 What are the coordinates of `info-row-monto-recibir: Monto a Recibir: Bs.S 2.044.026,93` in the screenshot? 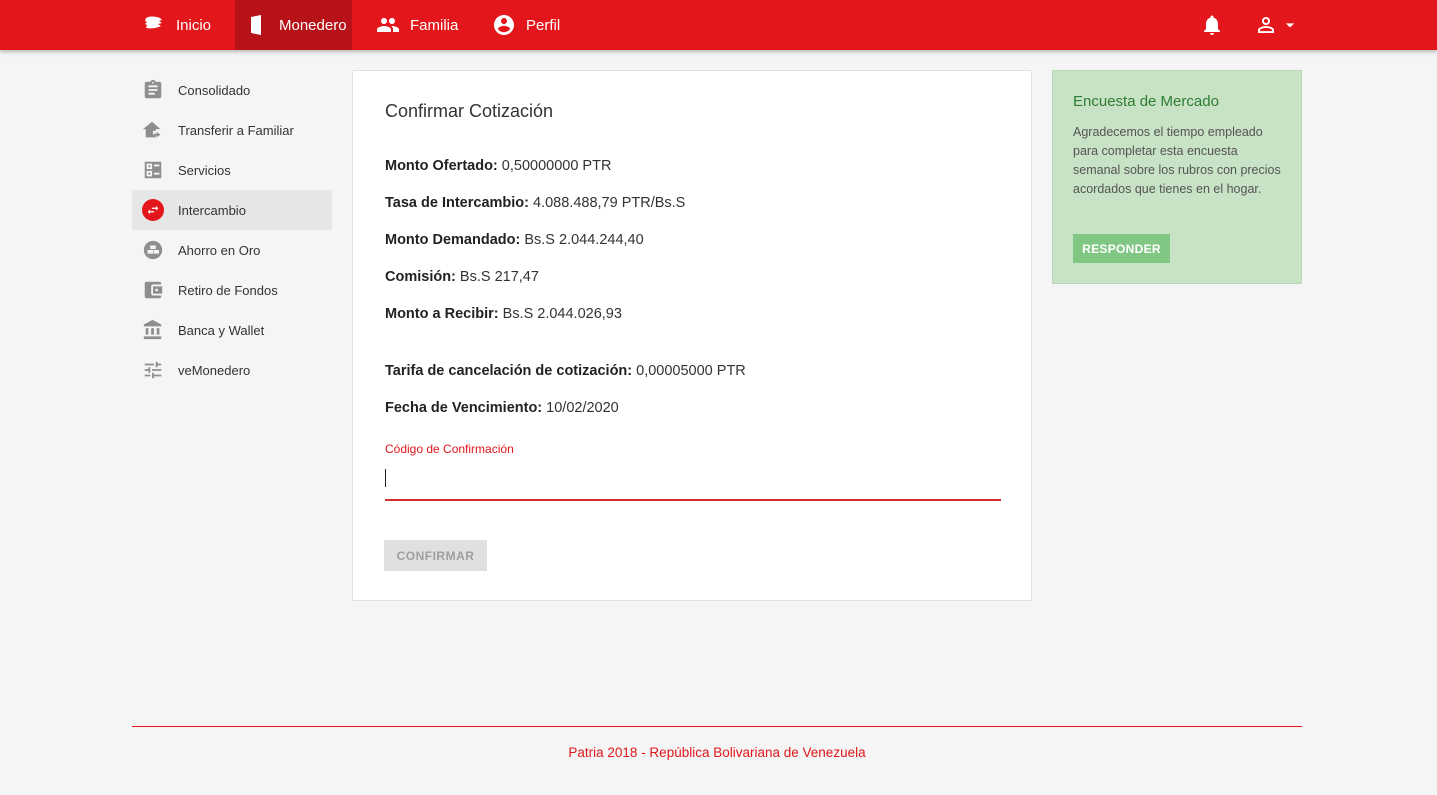 It's located at (503, 314).